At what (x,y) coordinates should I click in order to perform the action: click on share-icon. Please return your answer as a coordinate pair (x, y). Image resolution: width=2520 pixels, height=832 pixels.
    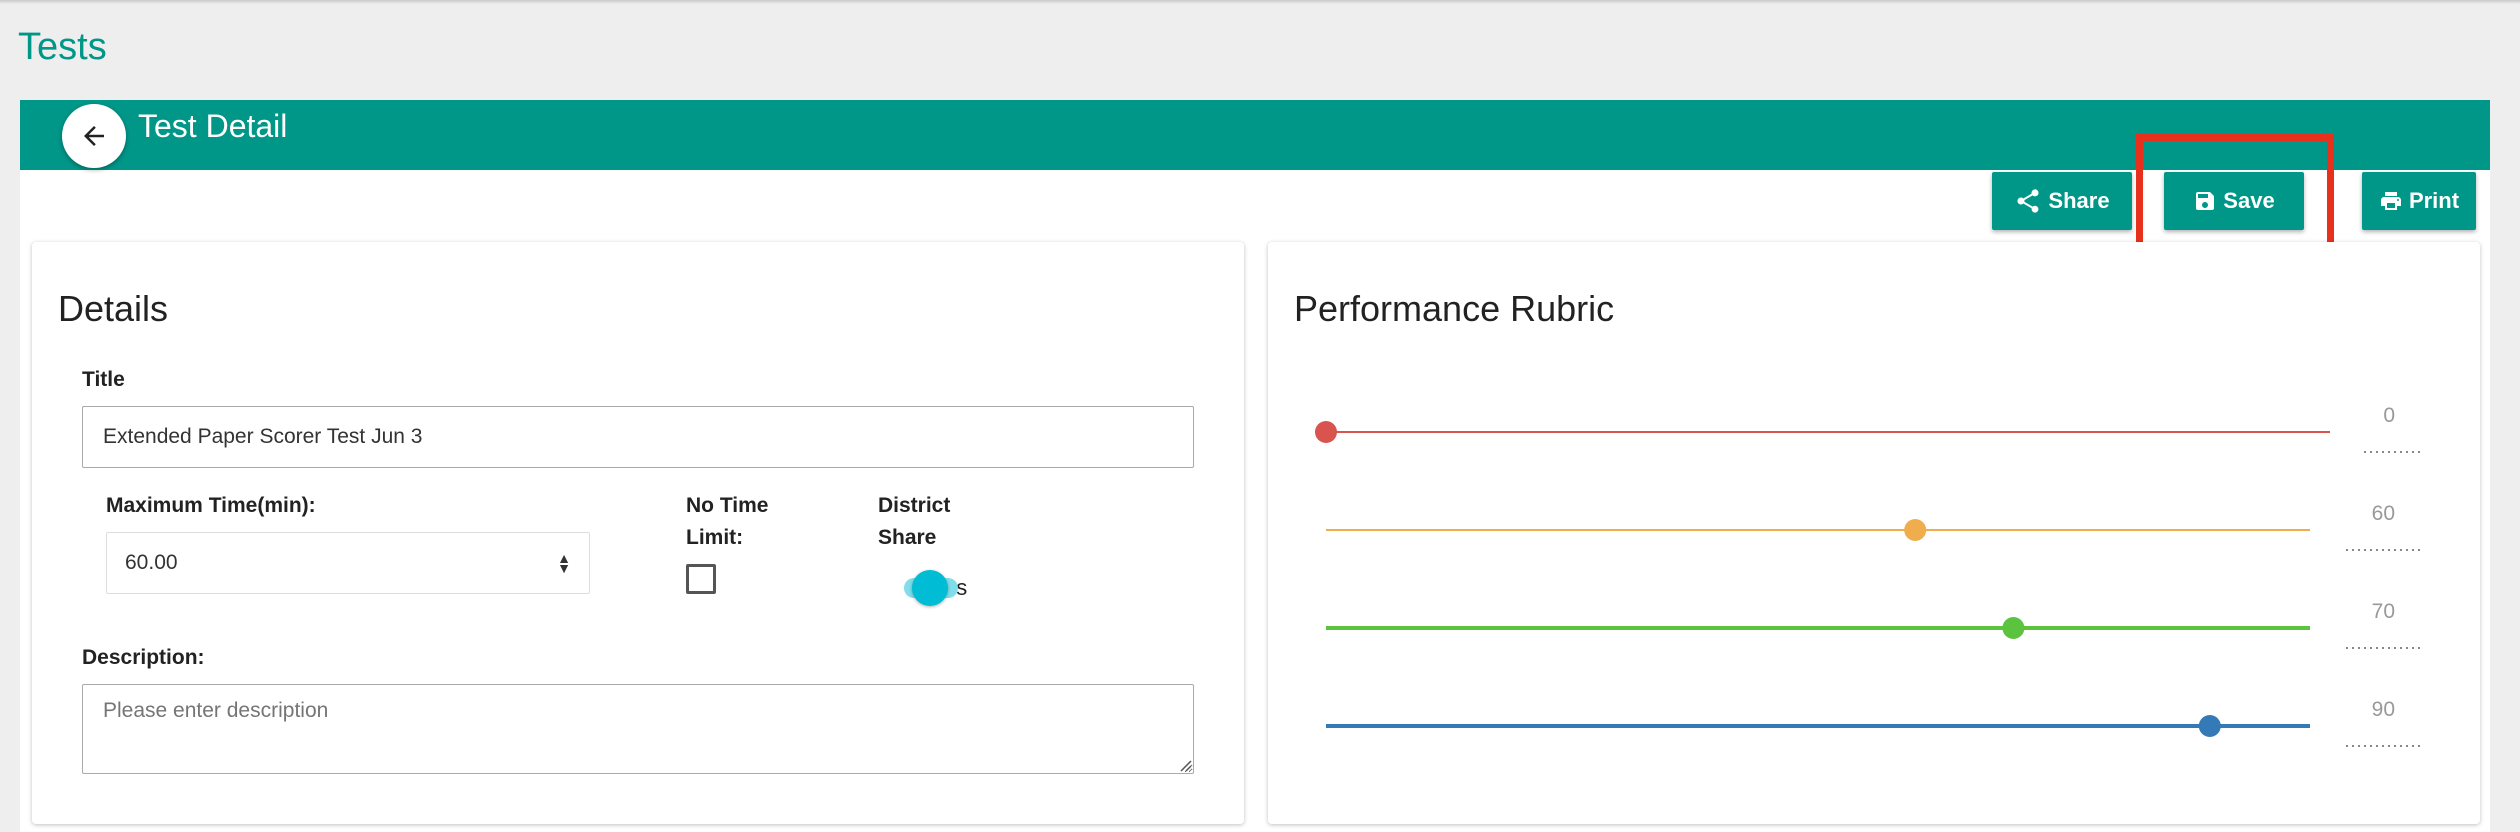
    Looking at the image, I should click on (2028, 201).